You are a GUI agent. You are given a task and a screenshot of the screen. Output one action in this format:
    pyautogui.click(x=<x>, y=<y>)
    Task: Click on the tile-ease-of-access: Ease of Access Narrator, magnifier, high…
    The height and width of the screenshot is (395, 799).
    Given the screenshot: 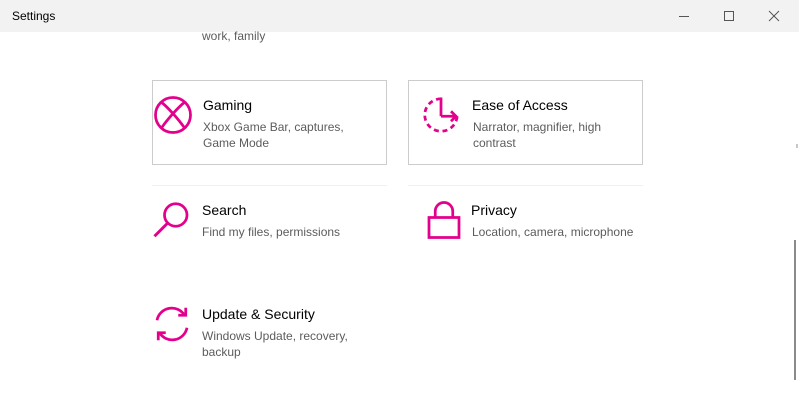 What is the action you would take?
    pyautogui.click(x=525, y=122)
    